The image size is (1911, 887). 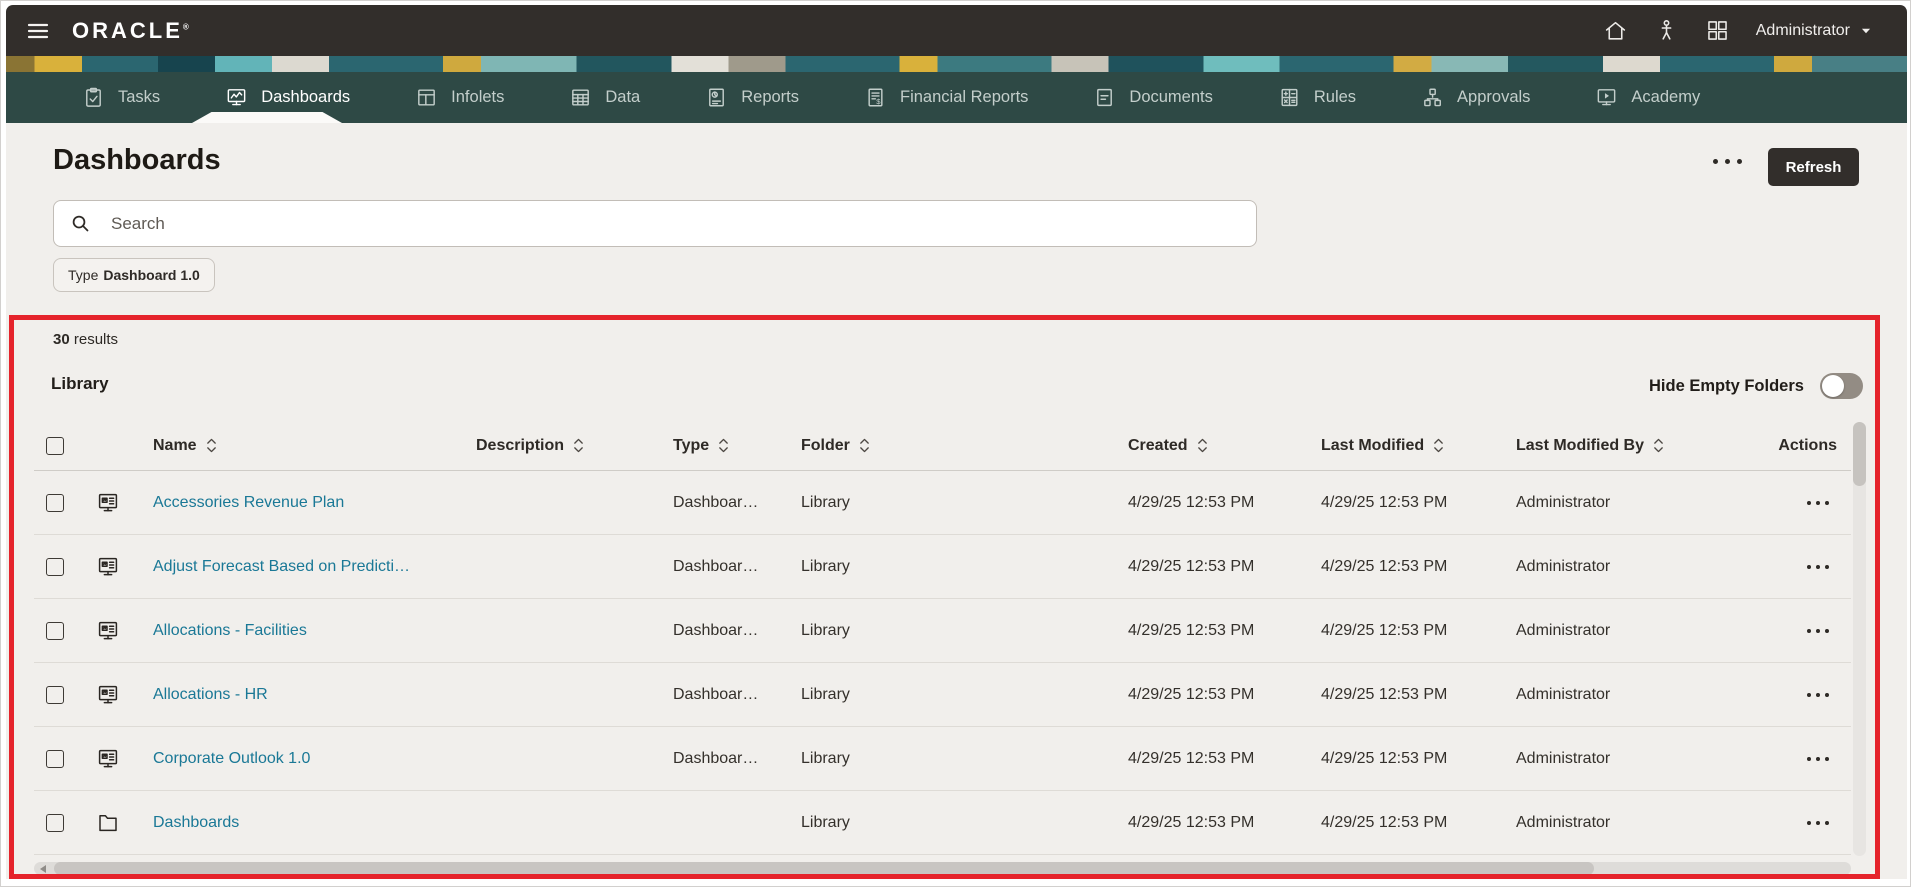 I want to click on tab-dashboards: Dashboards, so click(x=287, y=97).